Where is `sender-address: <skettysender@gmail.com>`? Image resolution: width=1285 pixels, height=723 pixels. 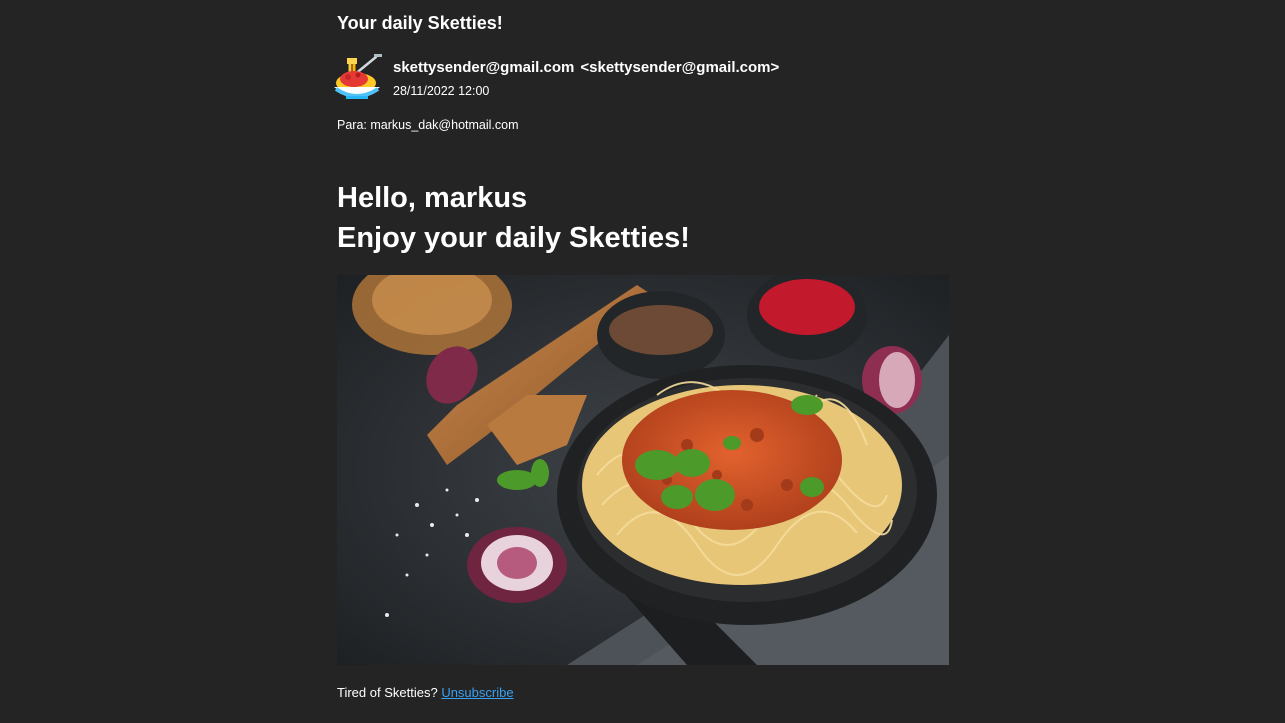
sender-address: <skettysender@gmail.com> is located at coordinates (680, 67).